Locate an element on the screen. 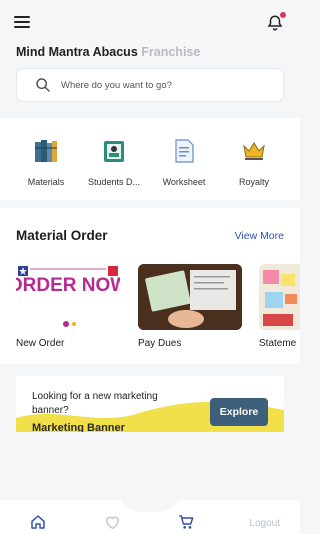 Image resolution: width=320 pixels, height=534 pixels. crown-icon is located at coordinates (254, 151).